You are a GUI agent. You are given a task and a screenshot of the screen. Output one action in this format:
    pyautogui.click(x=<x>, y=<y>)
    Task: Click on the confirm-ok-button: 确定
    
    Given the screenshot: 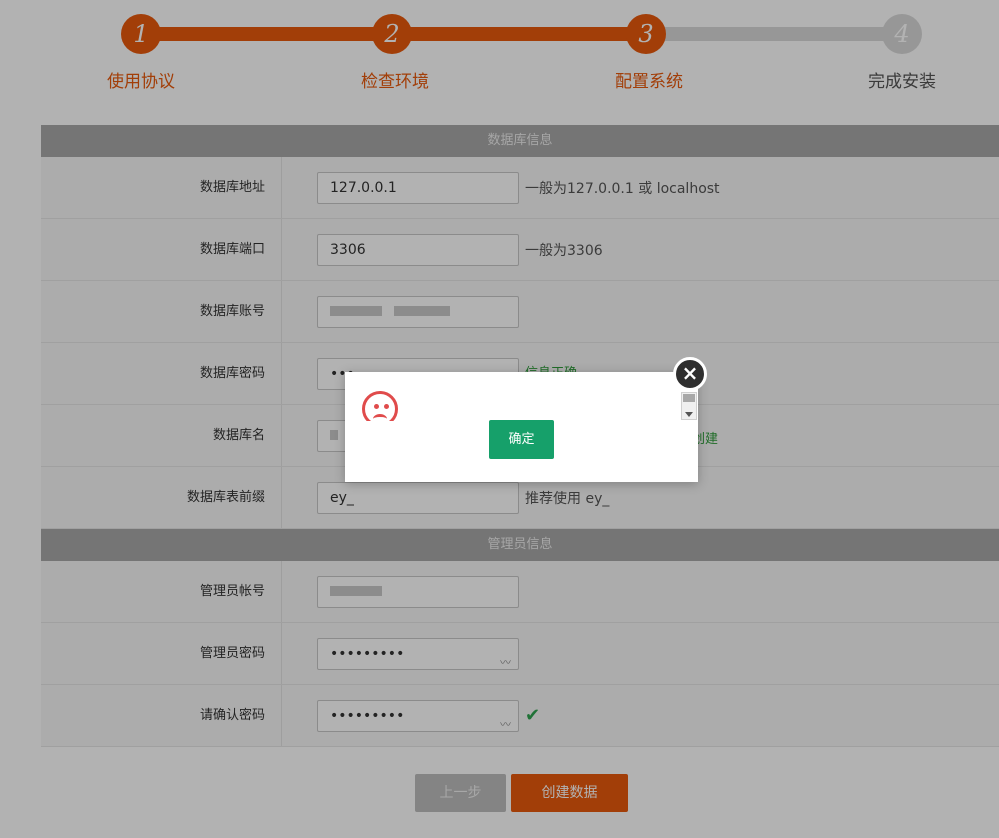 What is the action you would take?
    pyautogui.click(x=521, y=439)
    